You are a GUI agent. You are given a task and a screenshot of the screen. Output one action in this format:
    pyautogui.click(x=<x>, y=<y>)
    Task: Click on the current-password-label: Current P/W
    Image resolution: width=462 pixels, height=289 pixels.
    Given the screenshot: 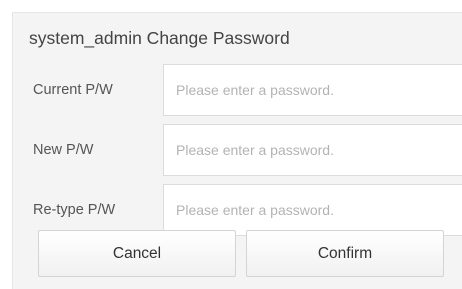 What is the action you would take?
    pyautogui.click(x=73, y=90)
    